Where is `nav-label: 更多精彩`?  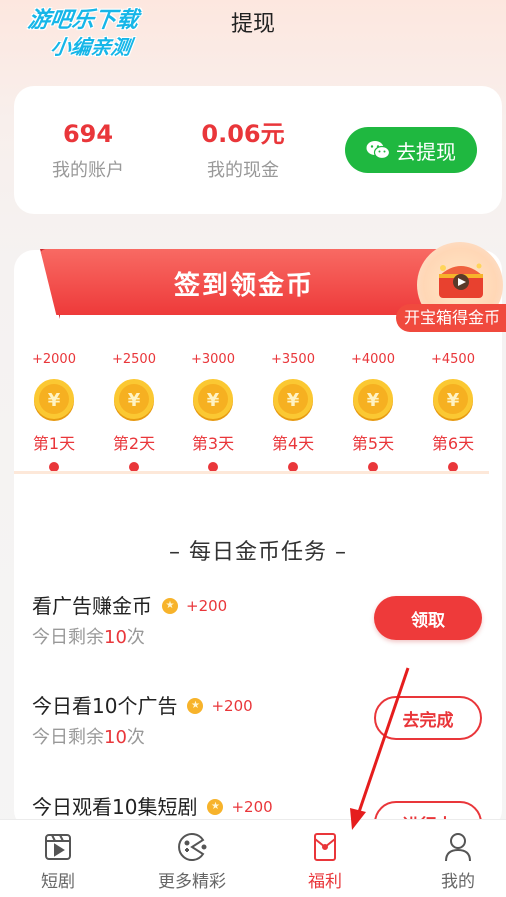
nav-label: 更多精彩 is located at coordinates (192, 882).